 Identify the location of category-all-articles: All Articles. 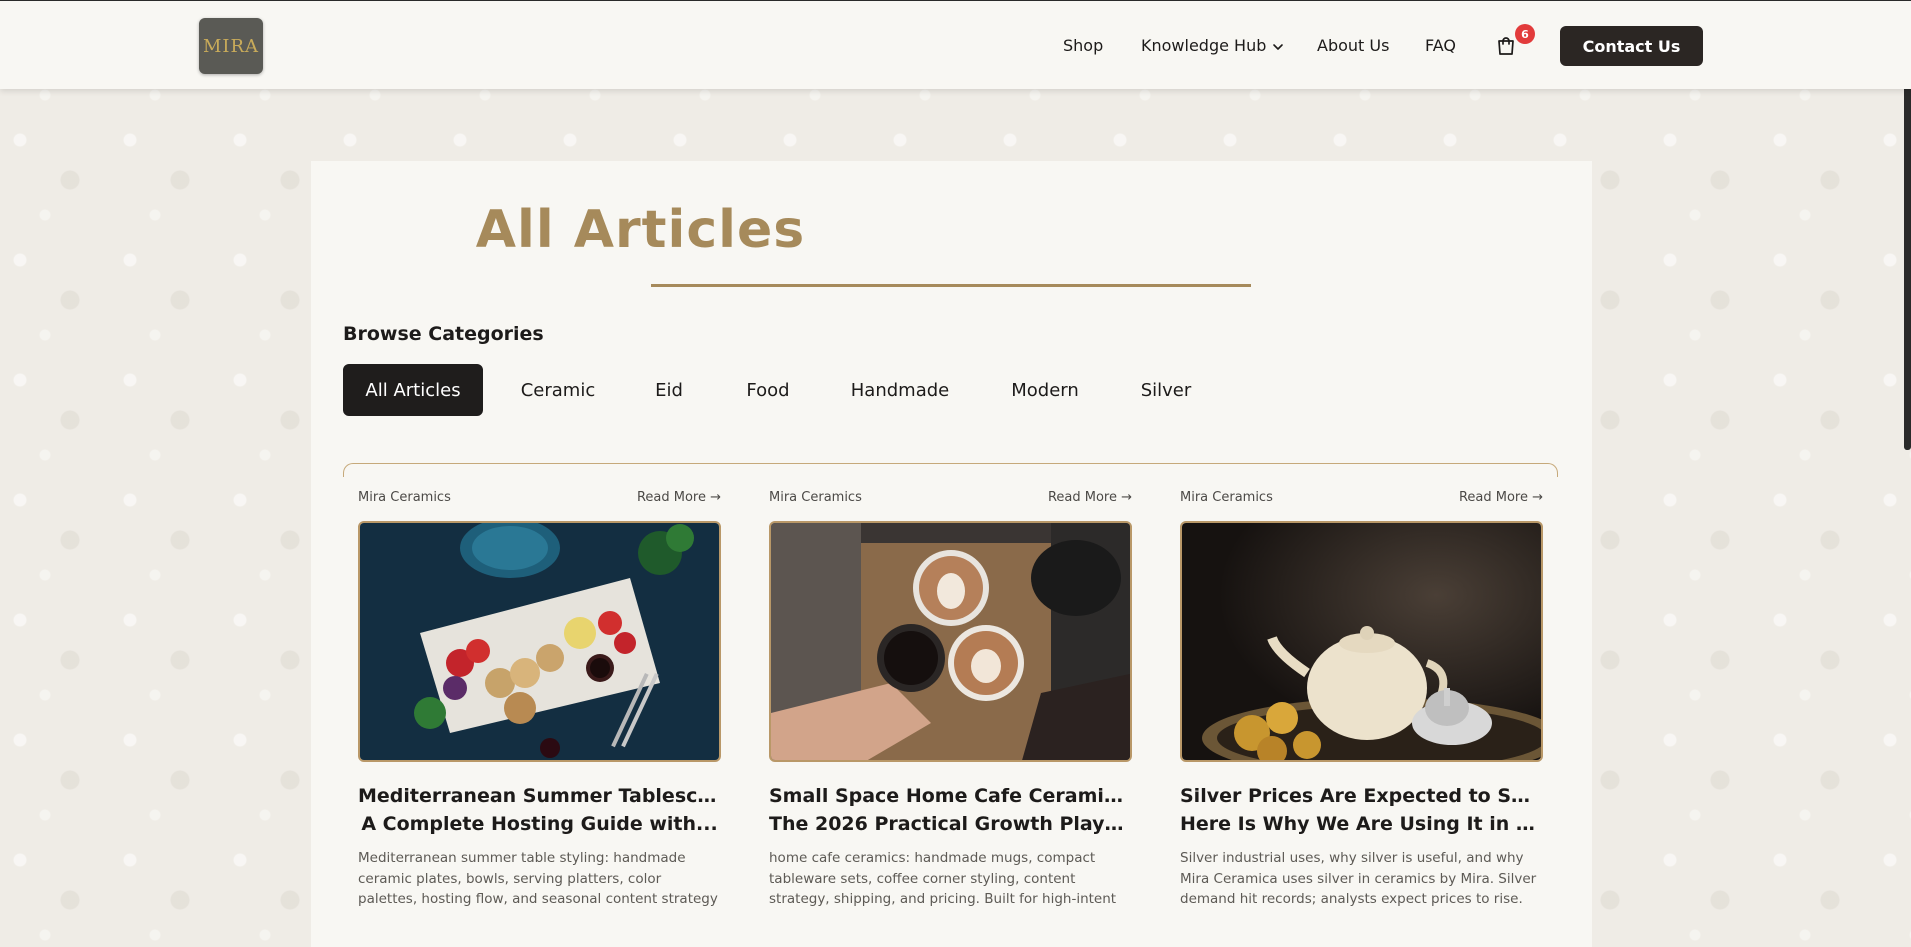
(413, 390).